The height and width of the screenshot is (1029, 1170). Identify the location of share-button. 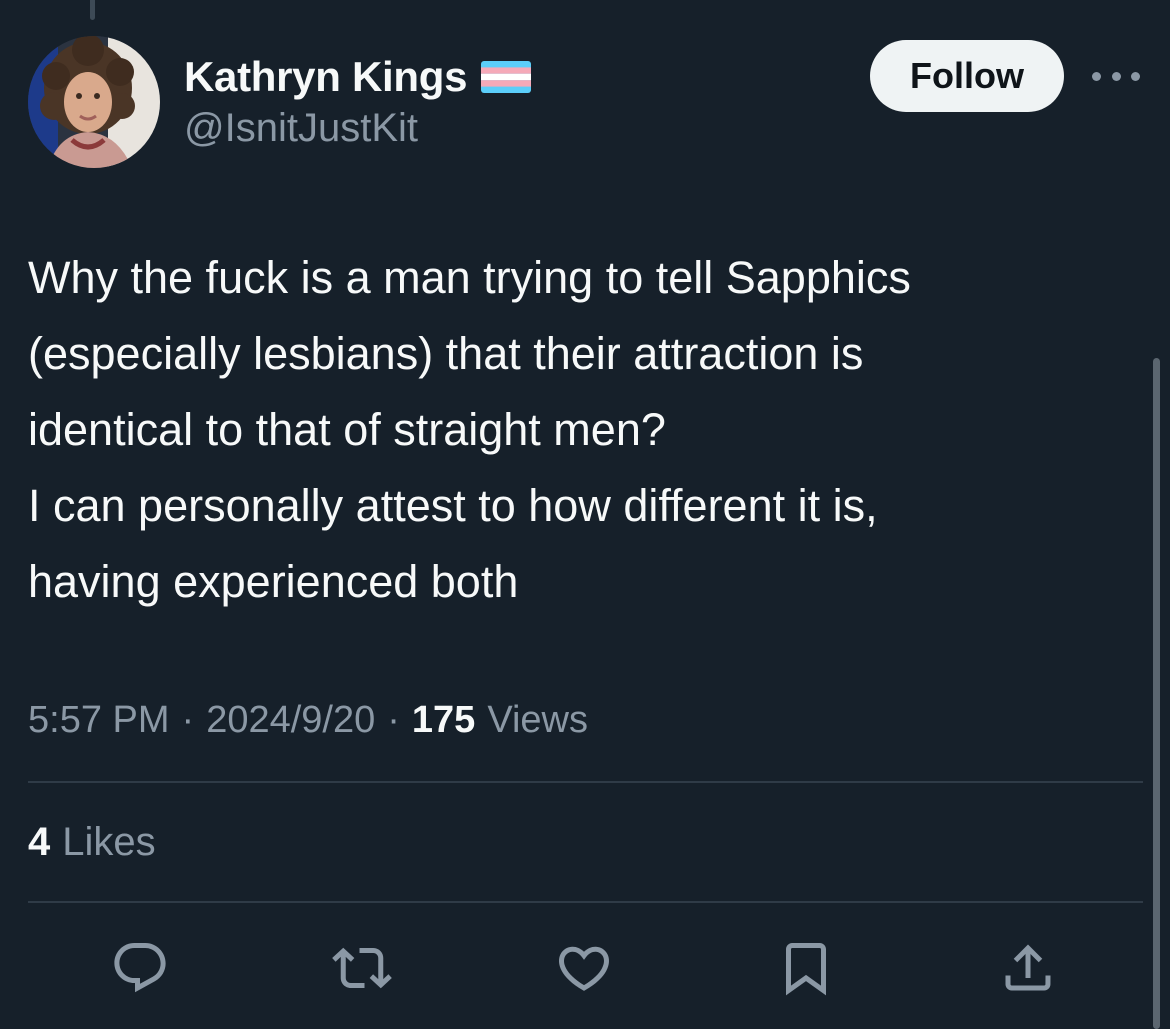
(1028, 968).